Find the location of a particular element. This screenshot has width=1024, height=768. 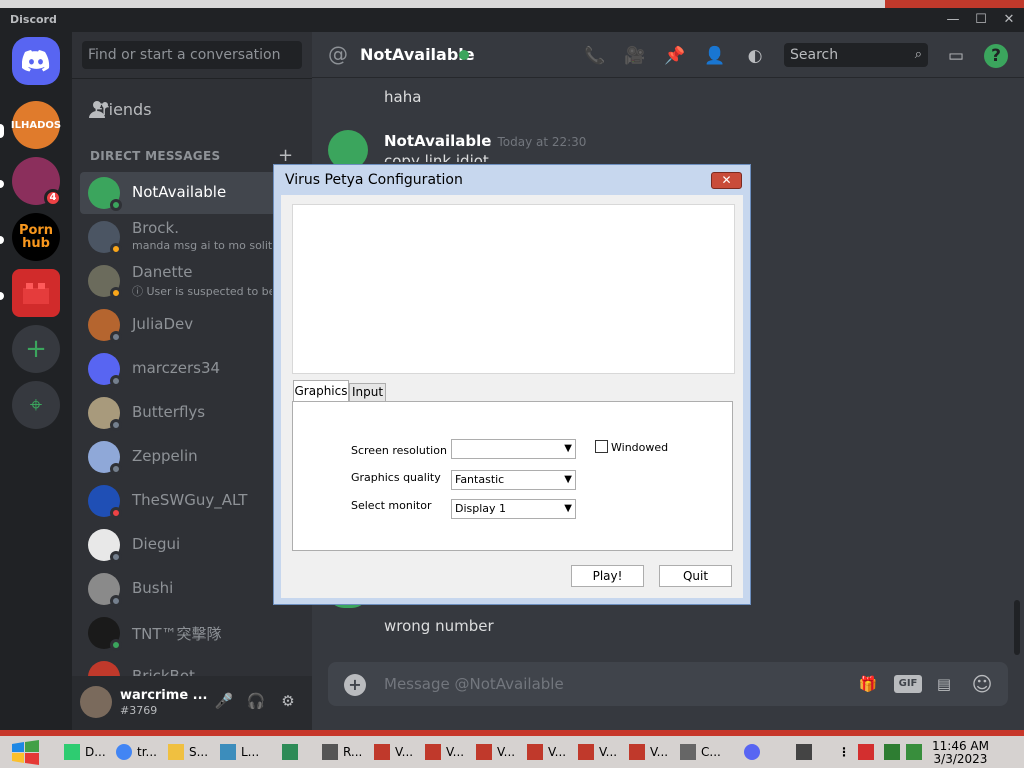

dm-name: marczers34 is located at coordinates (176, 368).